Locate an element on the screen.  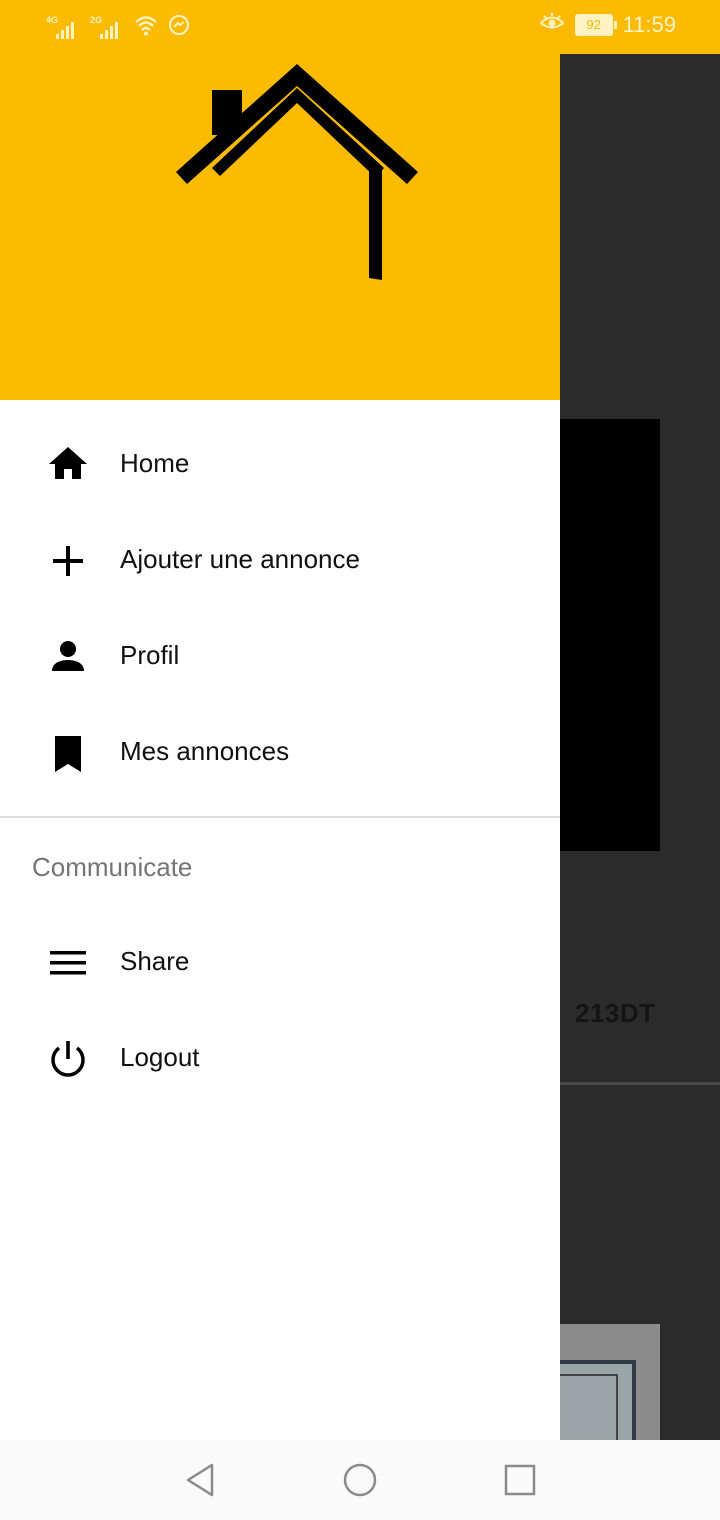
home-circle-icon is located at coordinates (360, 1480).